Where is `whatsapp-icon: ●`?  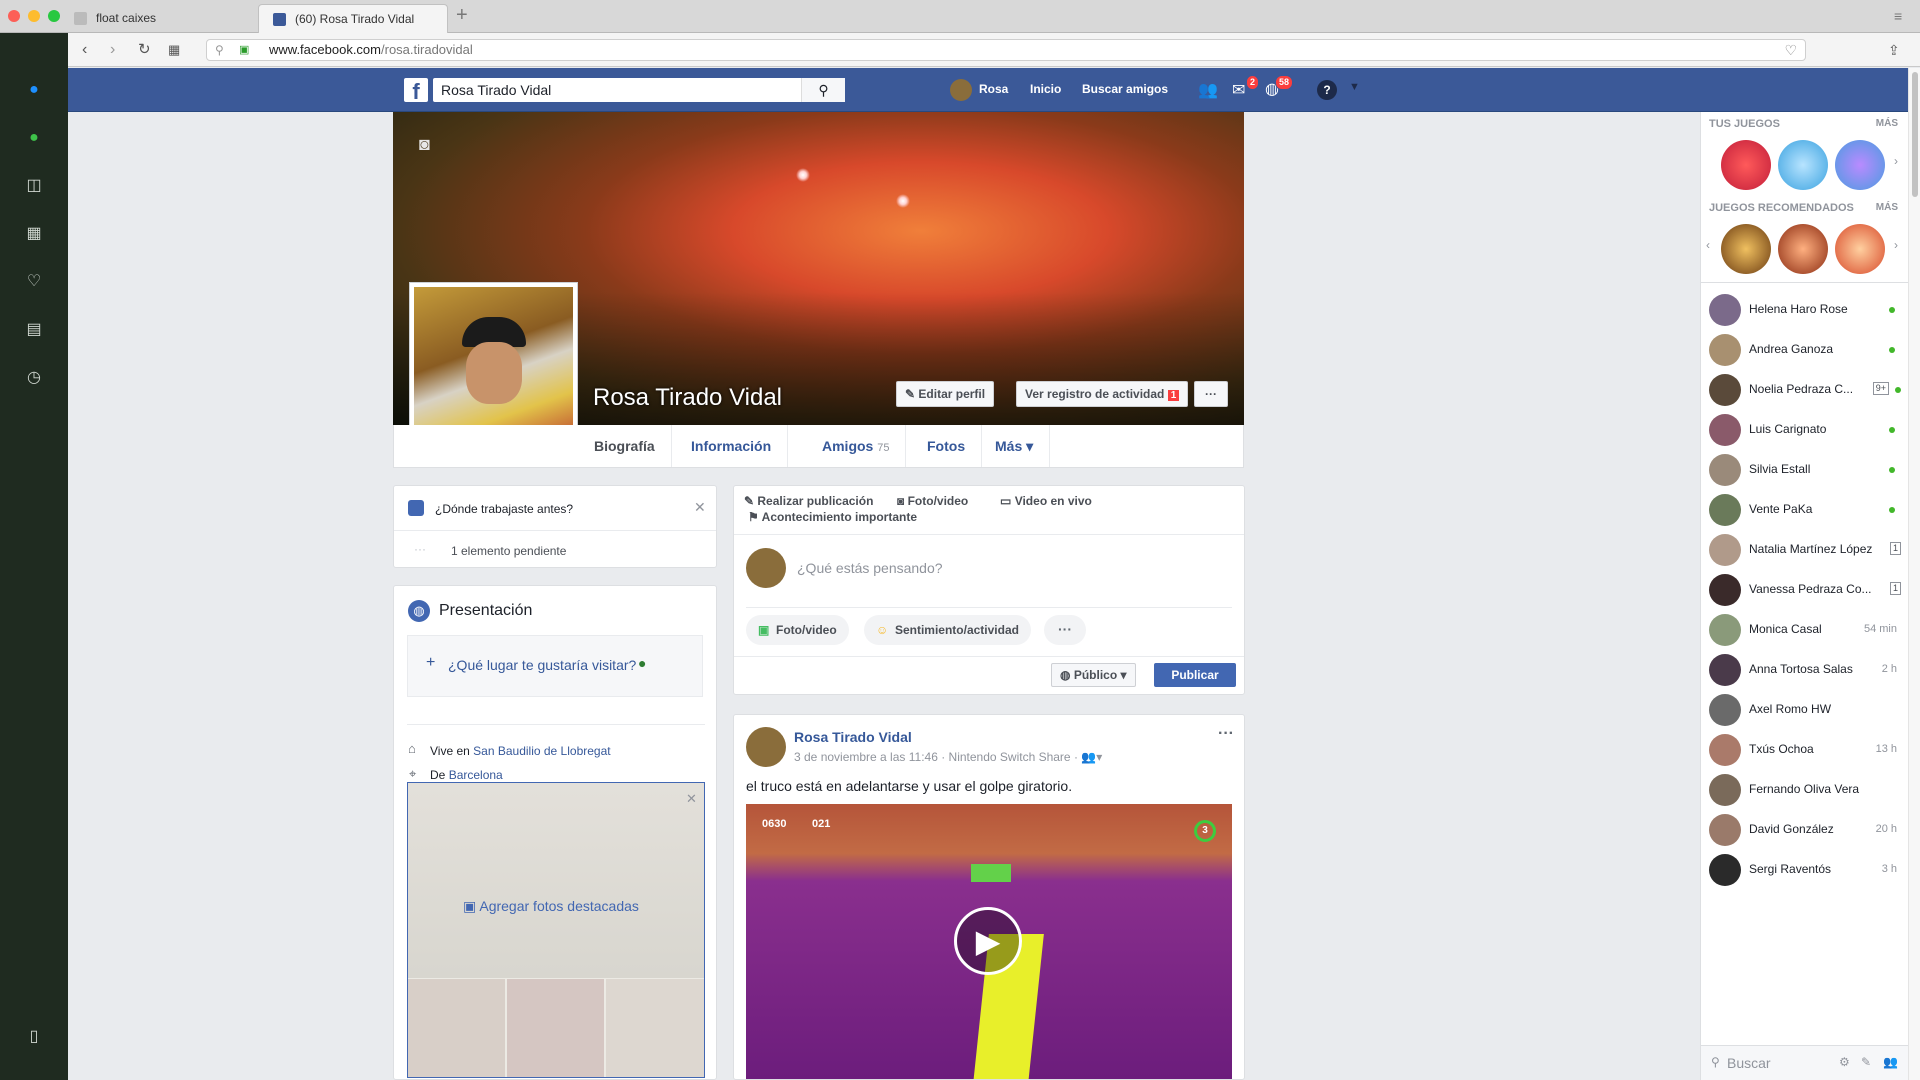
whatsapp-icon: ● is located at coordinates (34, 138).